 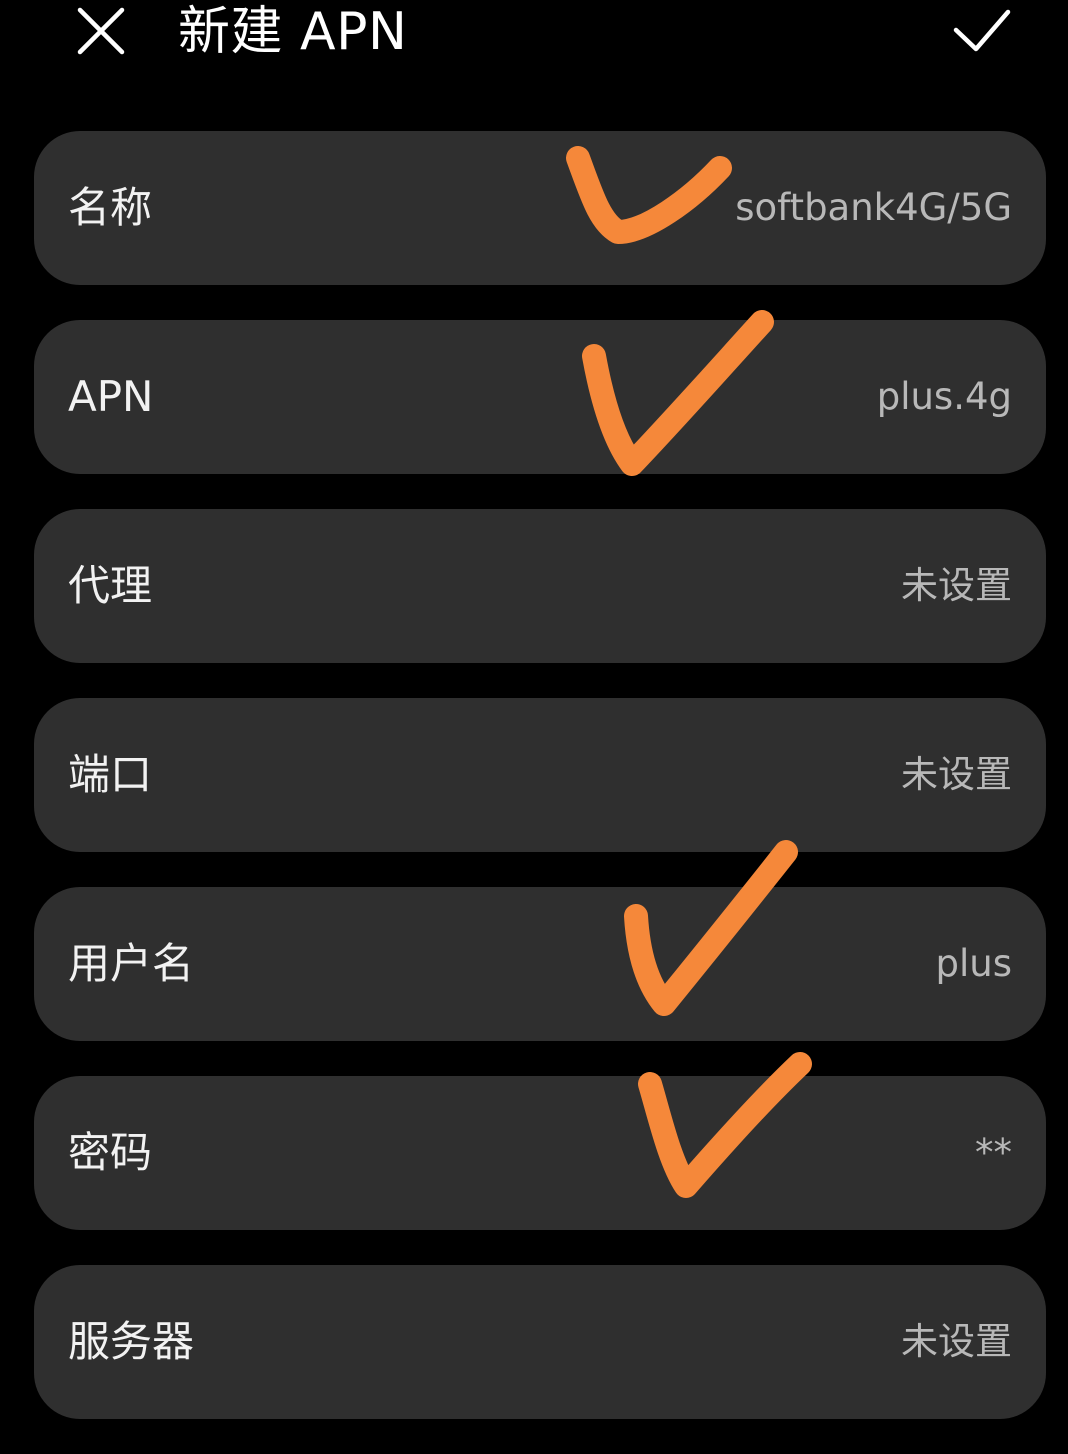 I want to click on field-row-password: 密码 **, so click(x=540, y=1153).